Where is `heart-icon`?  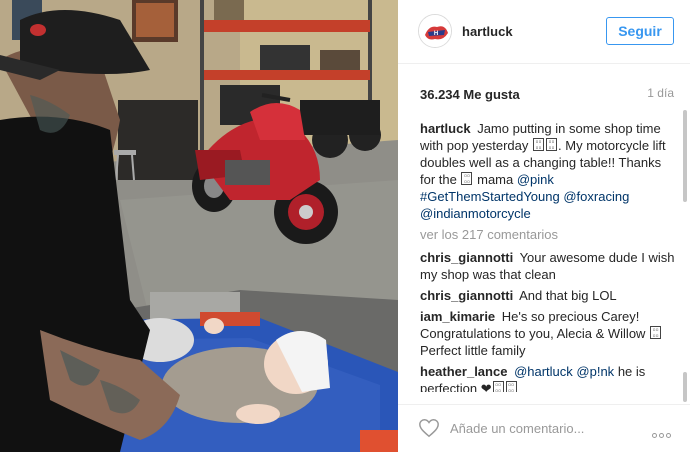
heart-icon is located at coordinates (429, 428).